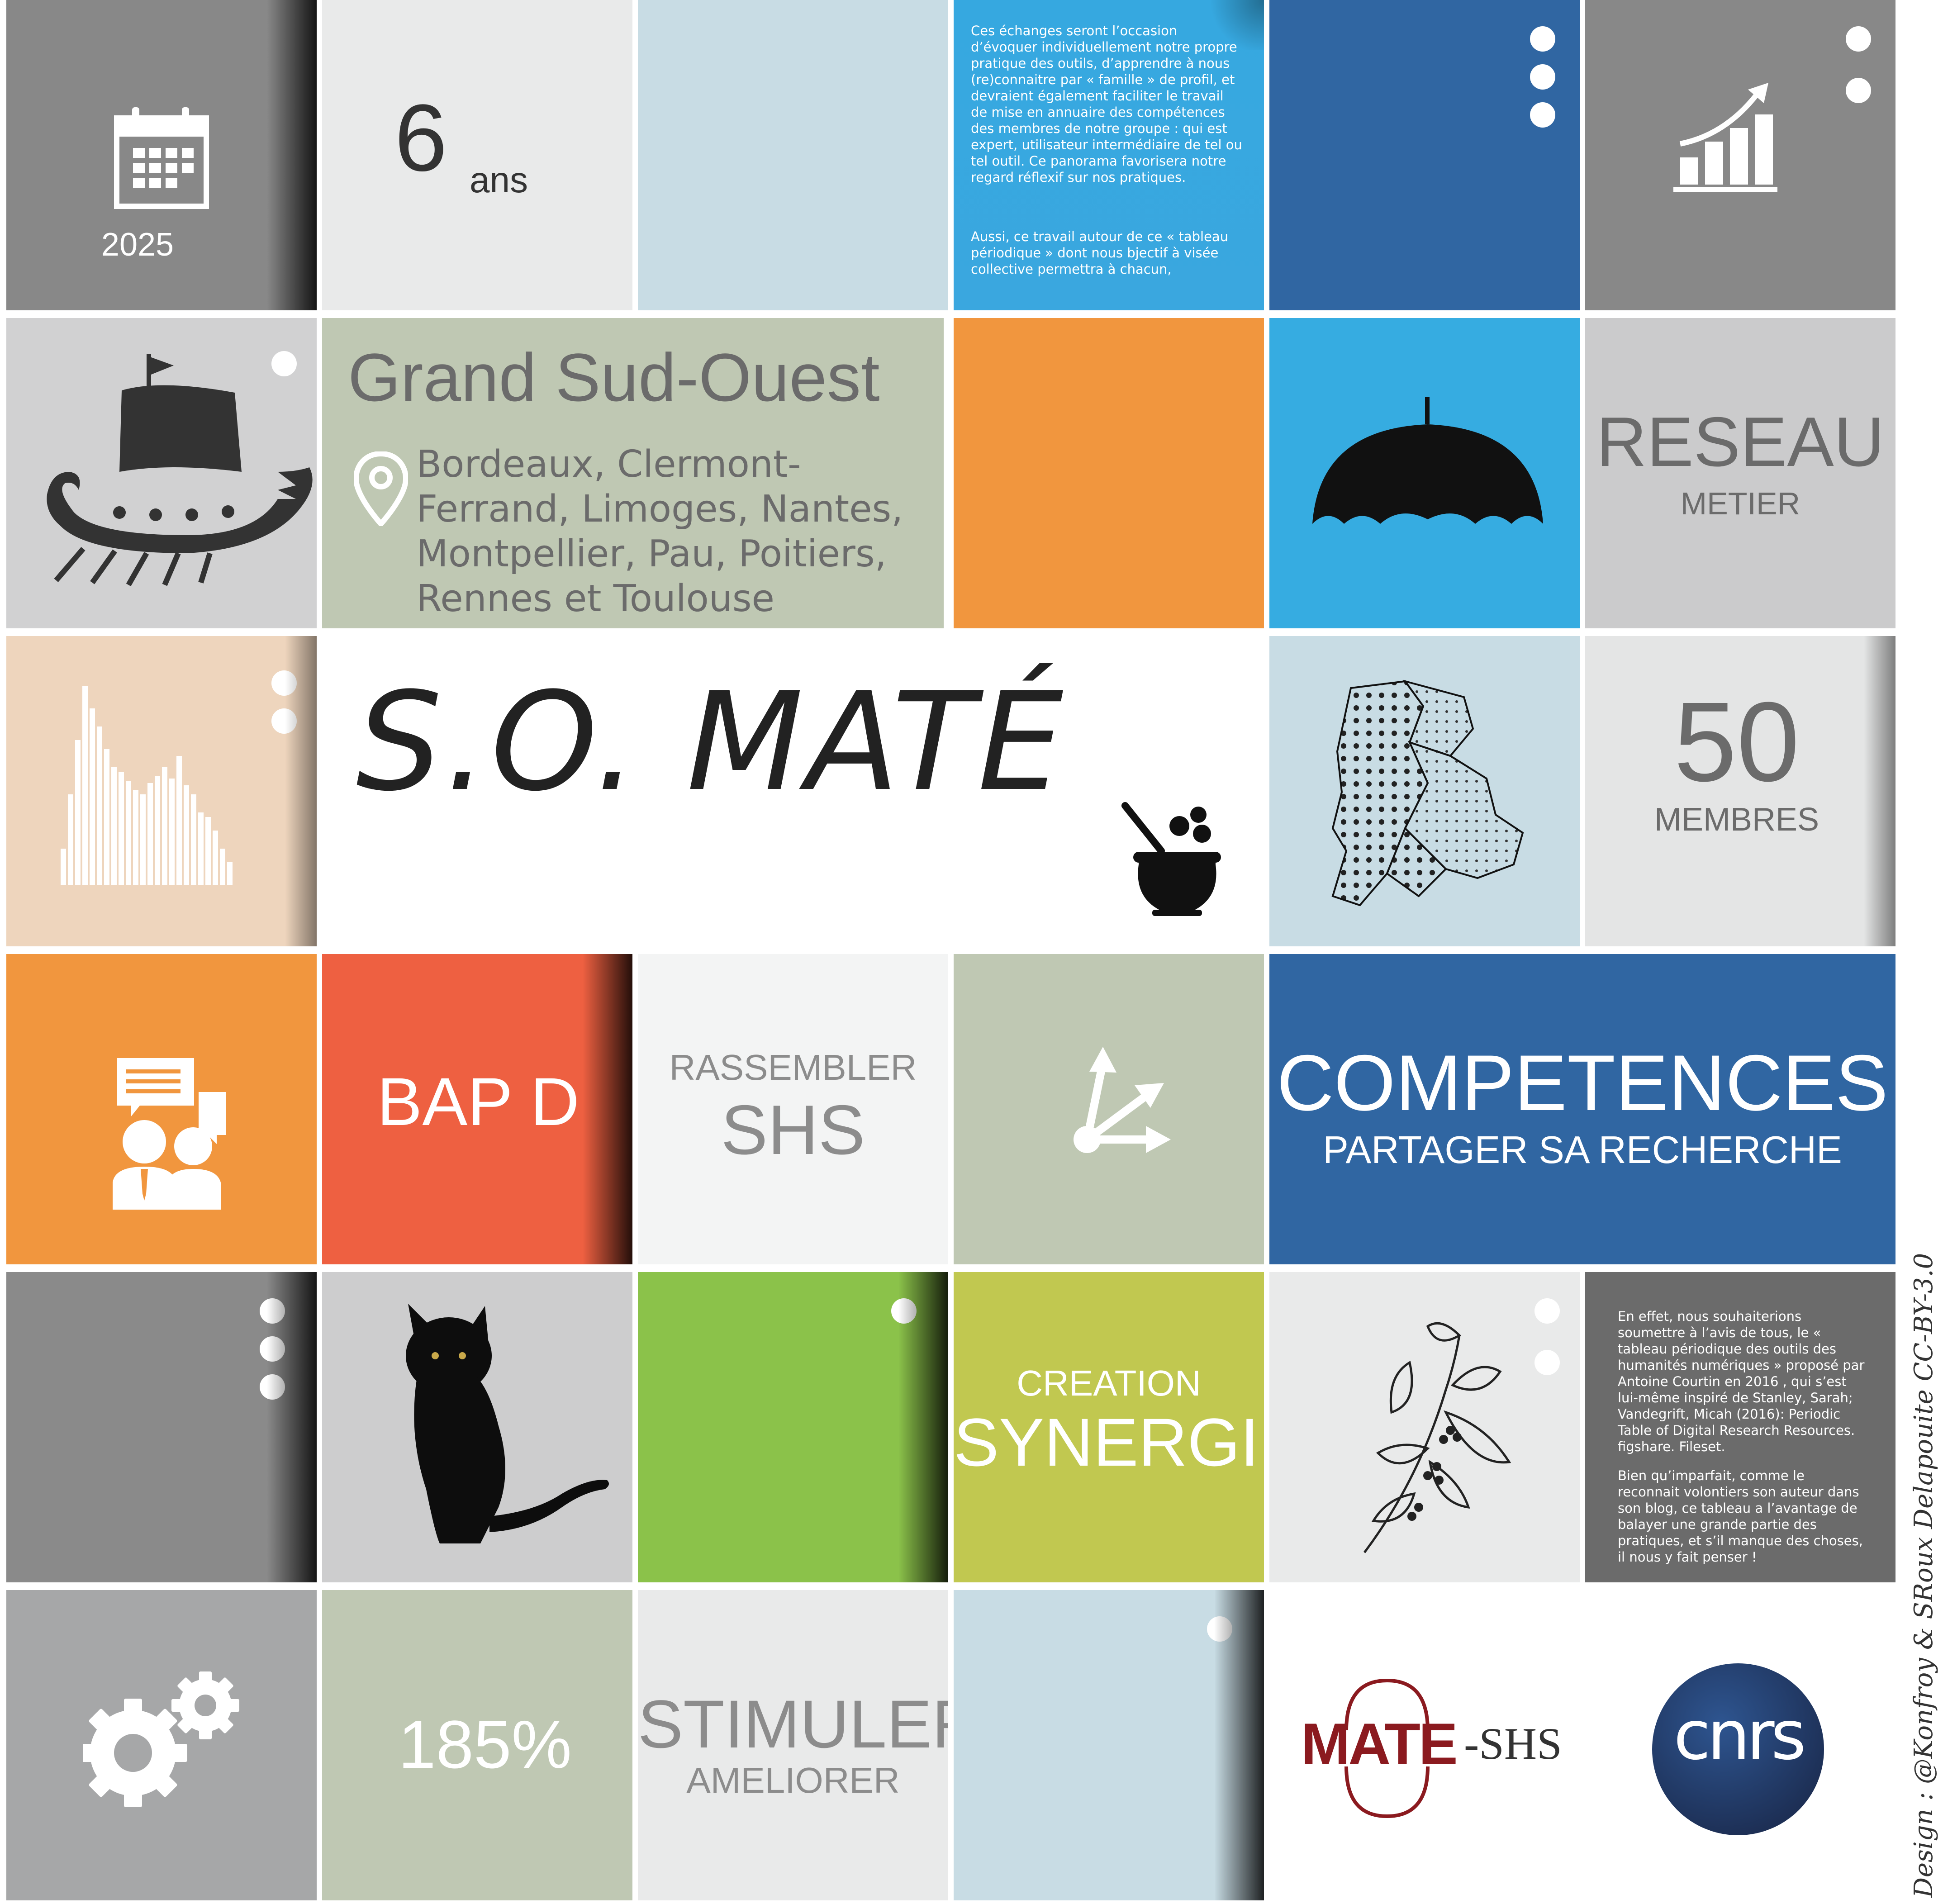  I want to click on network-title: RESEAU, so click(1740, 442).